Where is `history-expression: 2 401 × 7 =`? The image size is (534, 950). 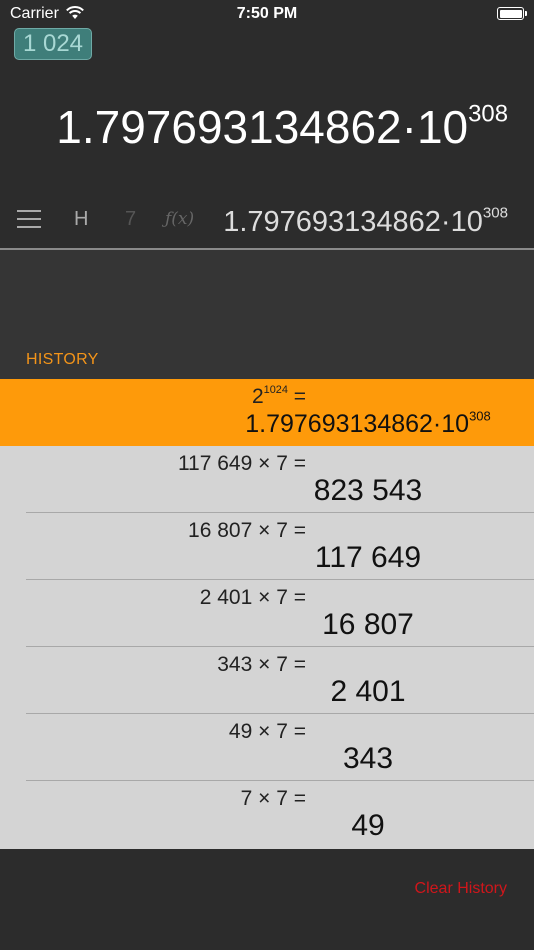
history-expression: 2 401 × 7 = is located at coordinates (252, 597).